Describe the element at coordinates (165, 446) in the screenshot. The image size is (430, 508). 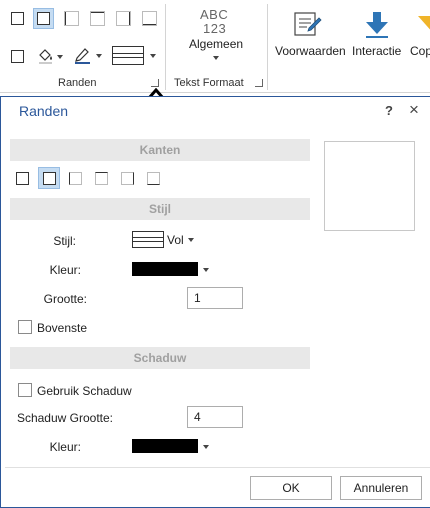
I see `shadow-color-swatch` at that location.